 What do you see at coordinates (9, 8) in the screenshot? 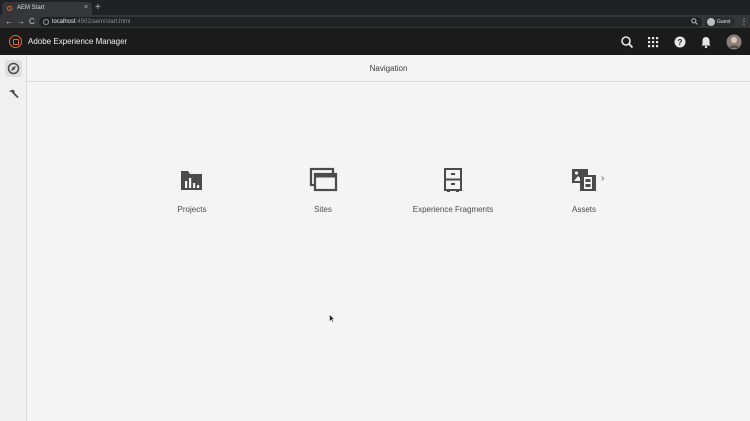
I see `aem-favicon-icon` at bounding box center [9, 8].